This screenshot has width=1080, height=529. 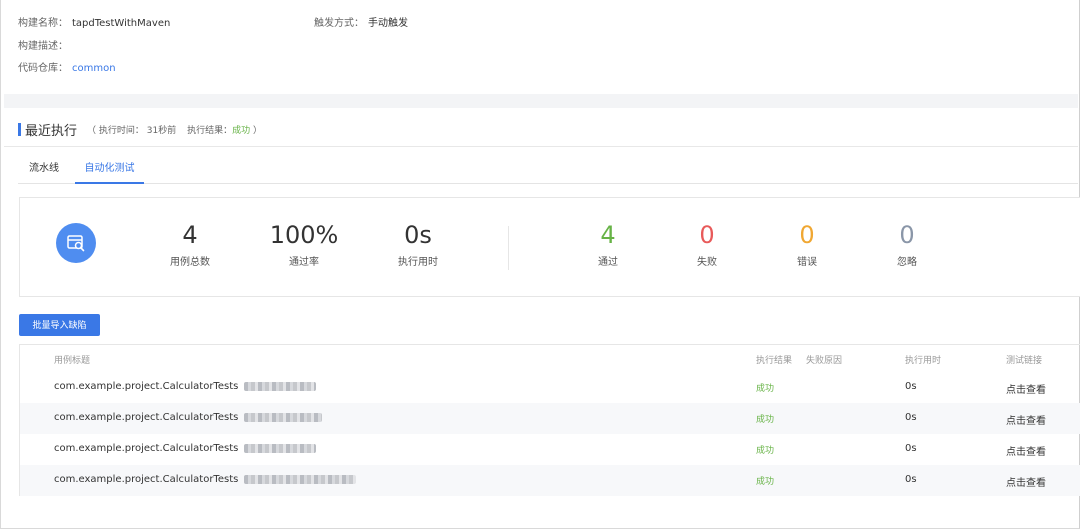 I want to click on stats-divider, so click(x=508, y=248).